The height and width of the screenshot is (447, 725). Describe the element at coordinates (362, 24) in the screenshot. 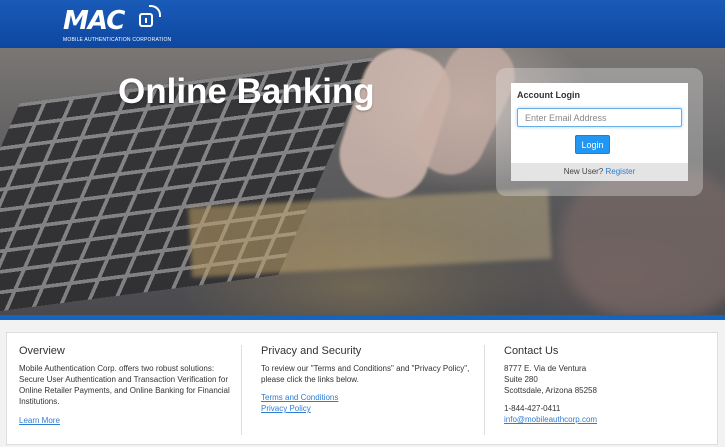

I see `site-header: MAC MOBILE AUTHENTICATION CORPORATION` at that location.